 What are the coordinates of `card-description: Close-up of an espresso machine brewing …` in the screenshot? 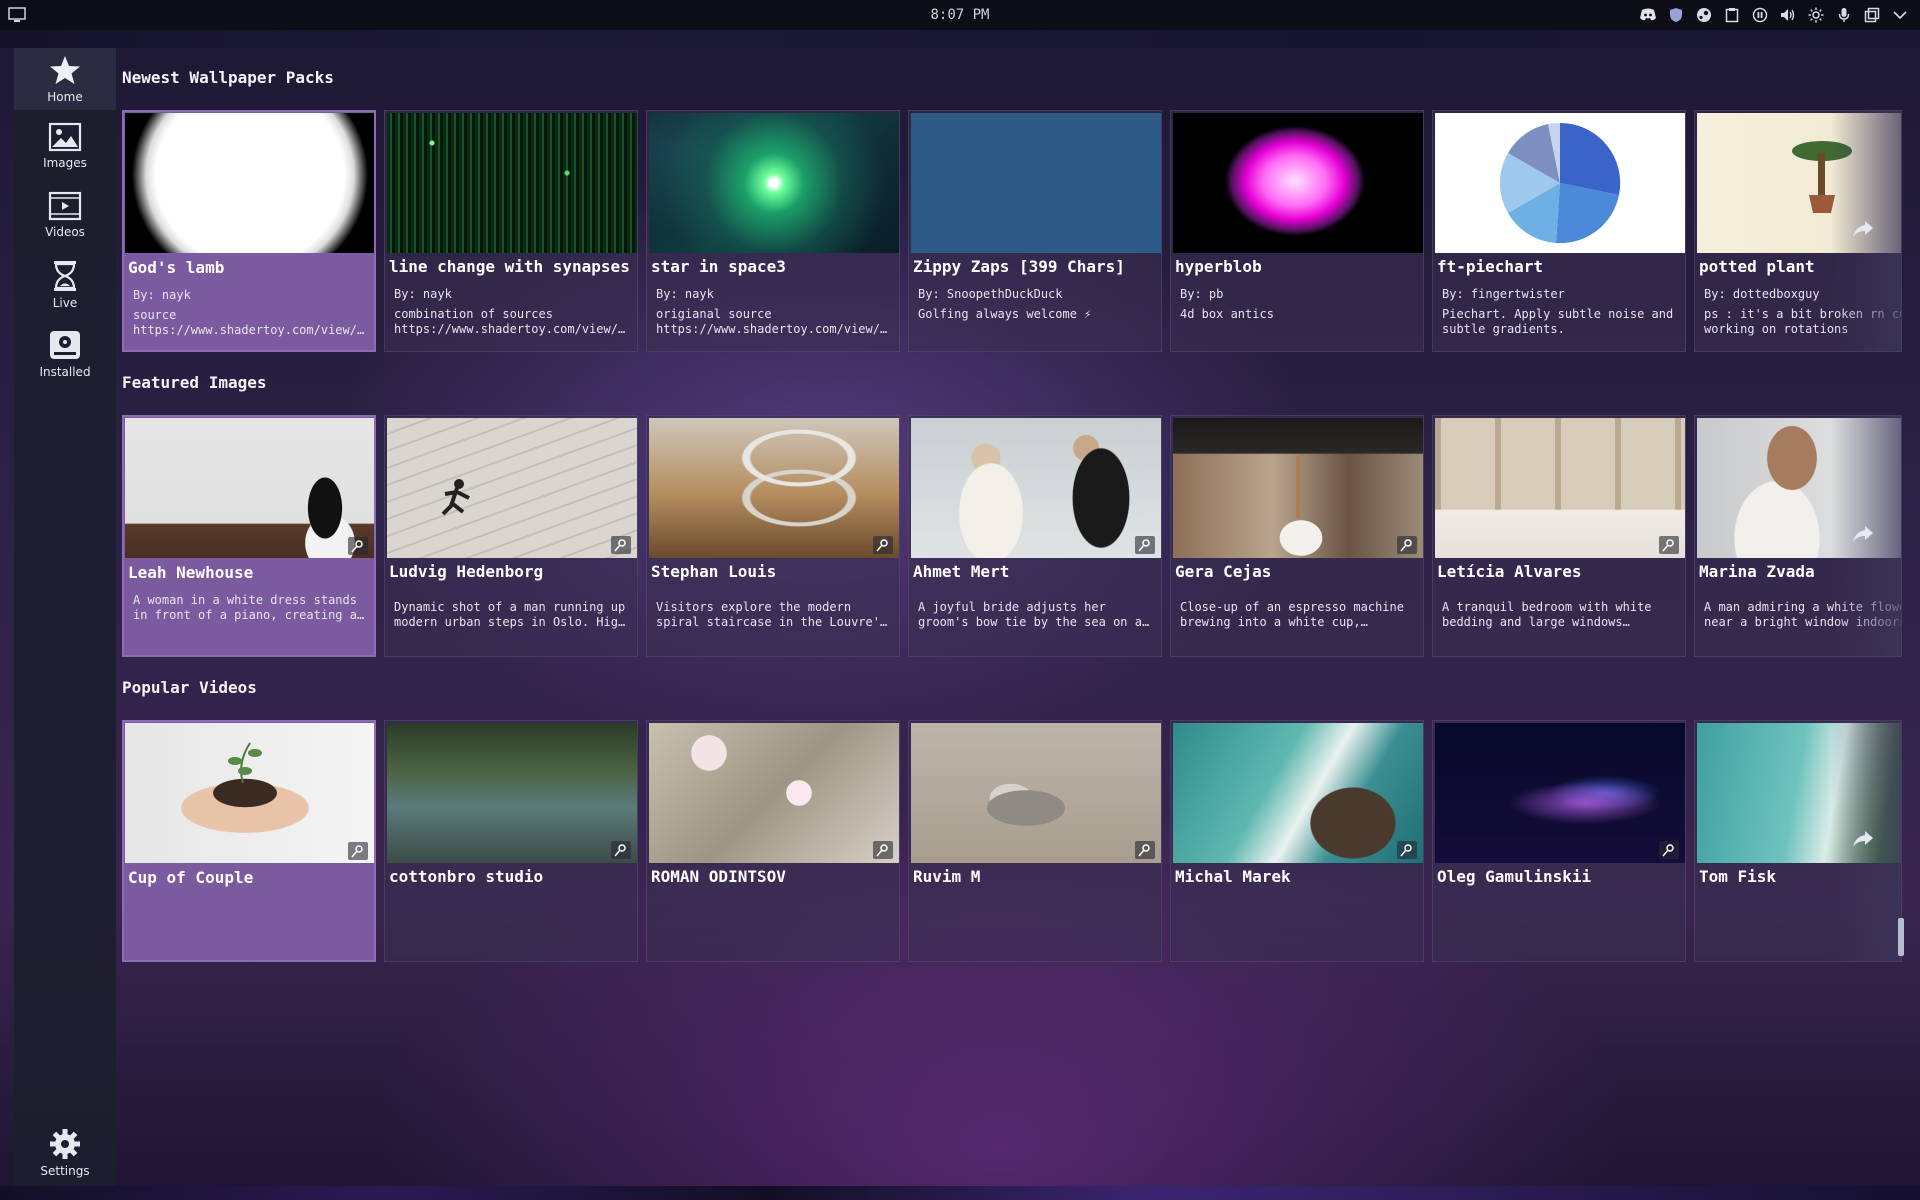 It's located at (1292, 614).